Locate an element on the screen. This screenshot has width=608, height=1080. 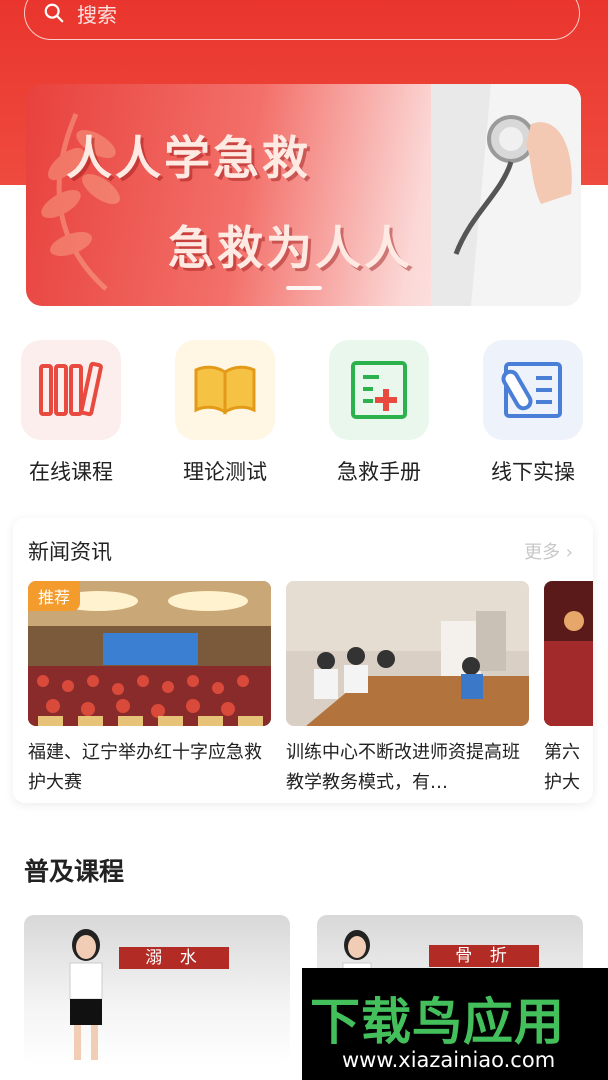
course-label: 溺 水 is located at coordinates (174, 958).